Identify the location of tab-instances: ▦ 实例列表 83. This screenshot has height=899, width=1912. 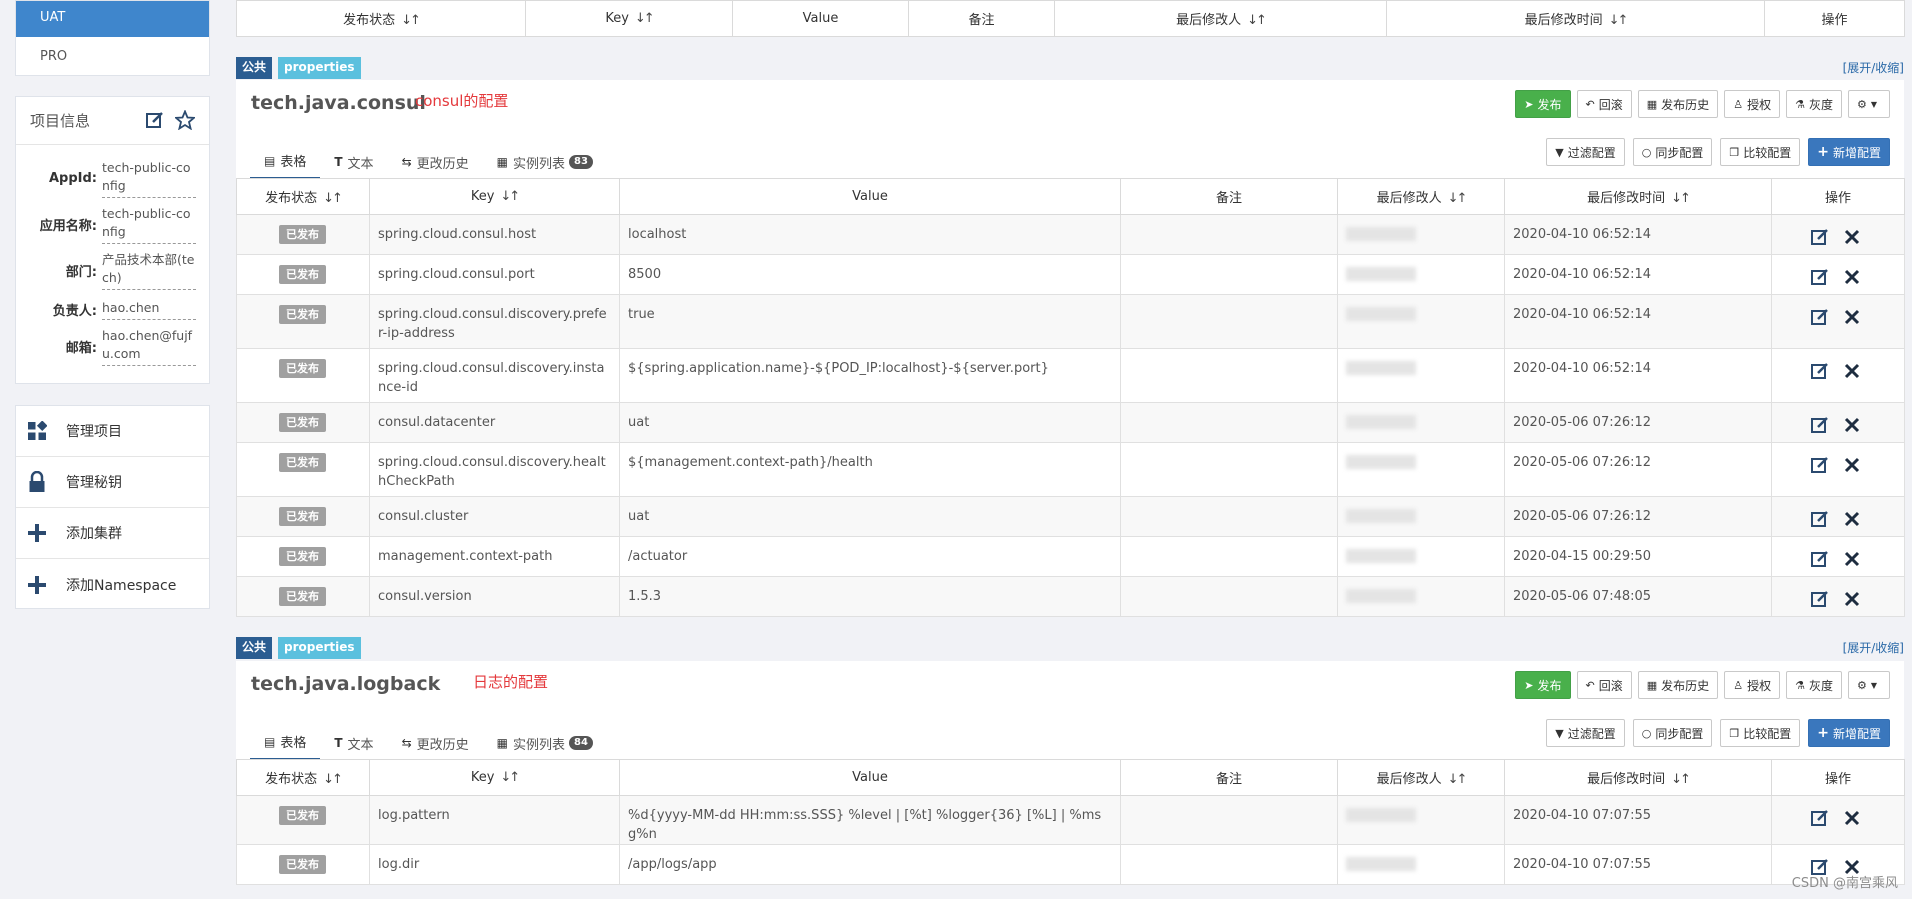
(545, 162).